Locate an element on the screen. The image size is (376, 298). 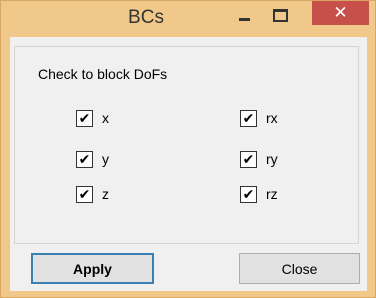
close-icon: ✕ is located at coordinates (340, 12).